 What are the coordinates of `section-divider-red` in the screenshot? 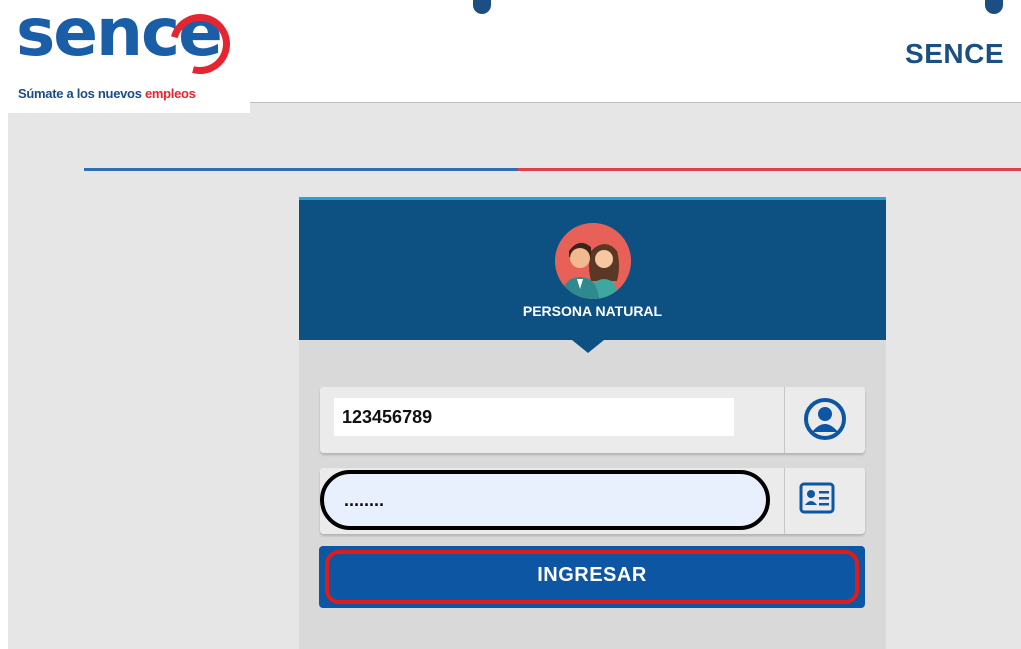 It's located at (769, 169).